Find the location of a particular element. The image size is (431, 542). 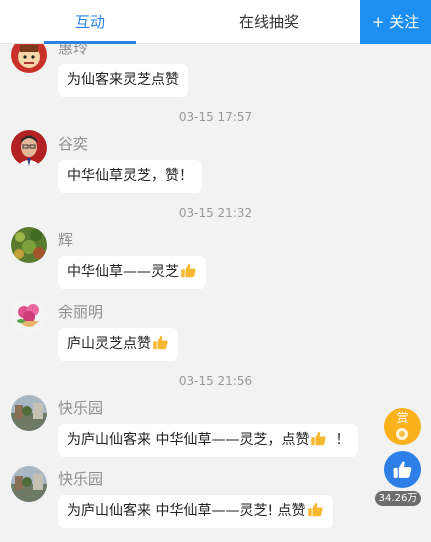

message-bubble: 为仙客来灵芝点赞 is located at coordinates (123, 80).